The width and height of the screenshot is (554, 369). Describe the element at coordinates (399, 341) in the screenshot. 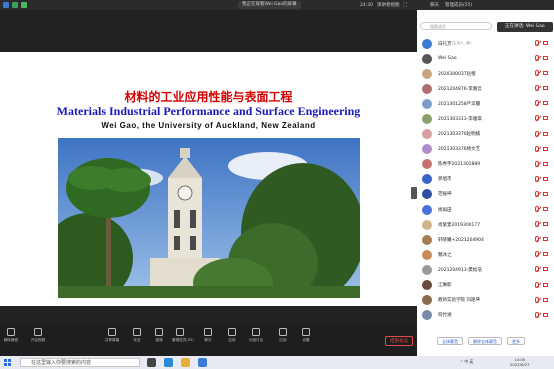

I see `end-meeting-button: 结束会议` at that location.